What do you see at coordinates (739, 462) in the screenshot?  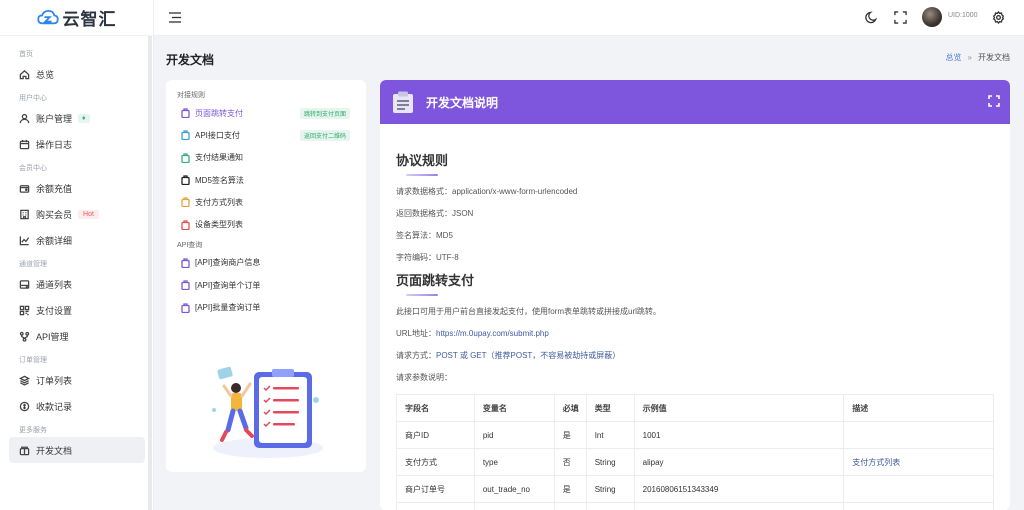 I see `table-cell: alipay` at bounding box center [739, 462].